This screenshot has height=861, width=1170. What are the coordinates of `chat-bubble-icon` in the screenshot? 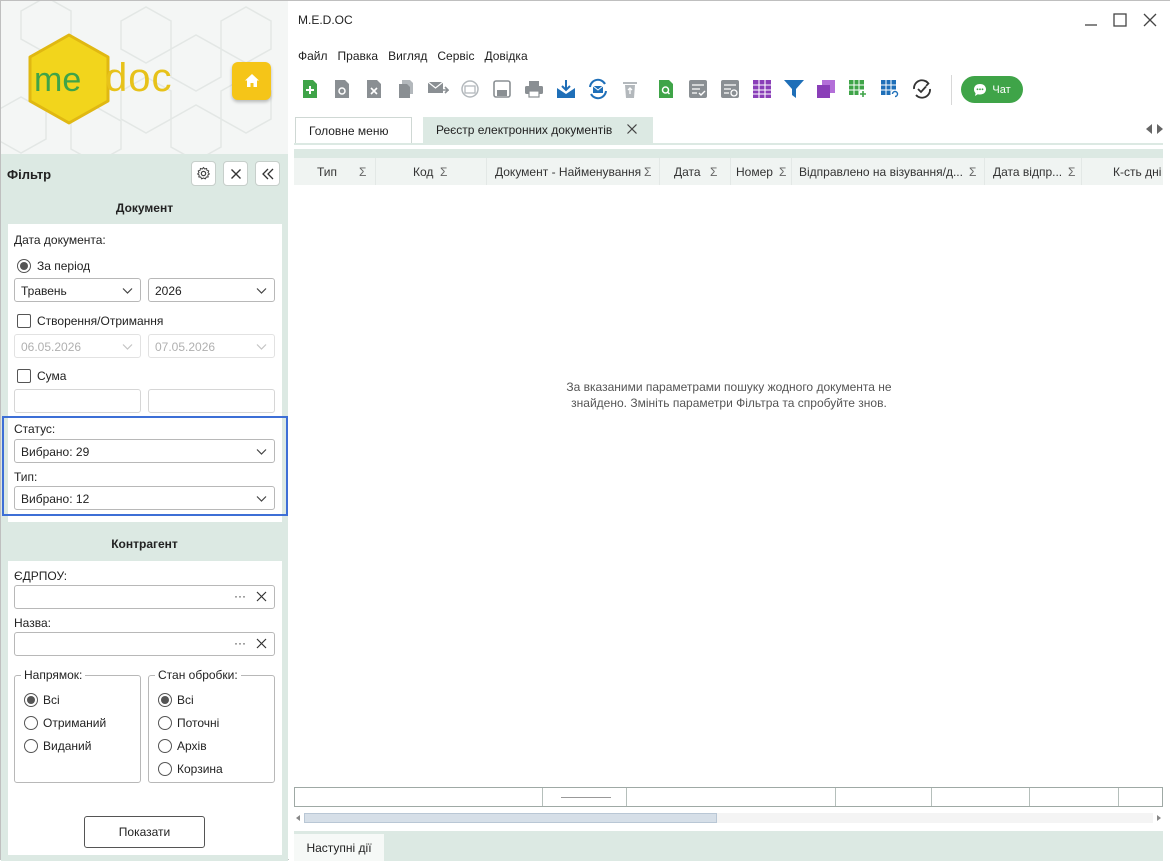 It's located at (980, 89).